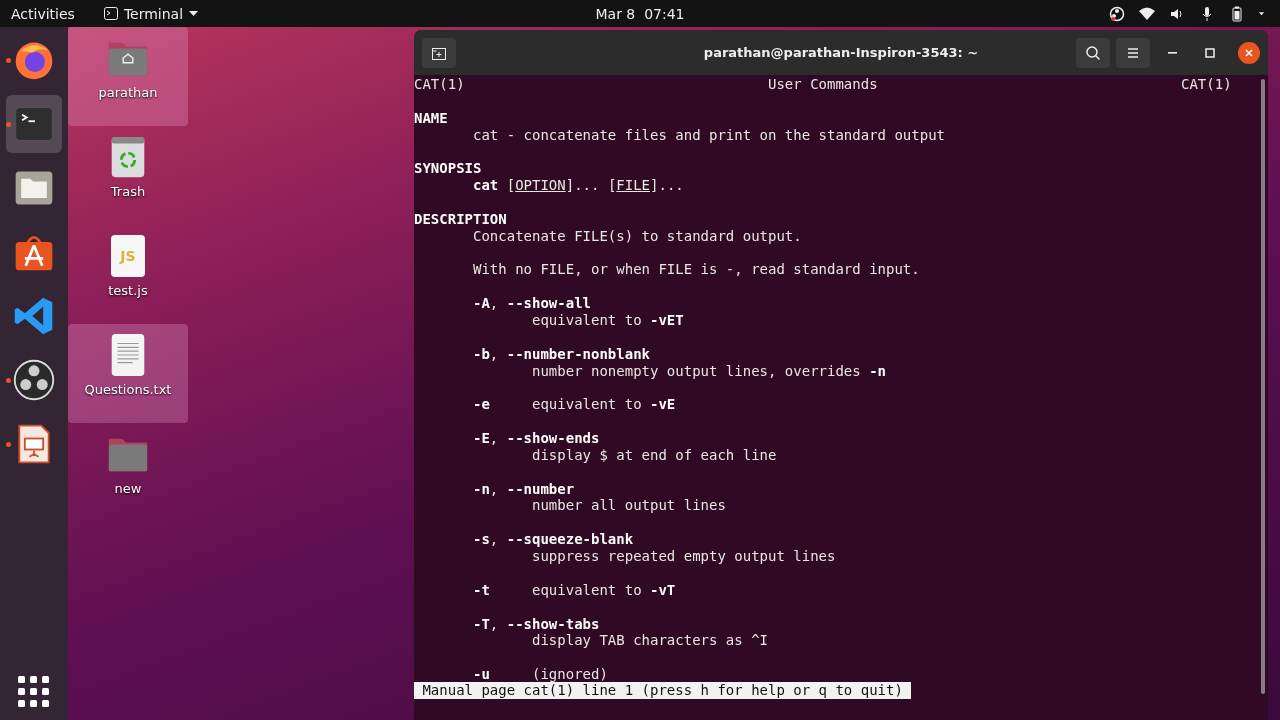 The image size is (1280, 720). Describe the element at coordinates (128, 472) in the screenshot. I see `desktop-icon: new` at that location.